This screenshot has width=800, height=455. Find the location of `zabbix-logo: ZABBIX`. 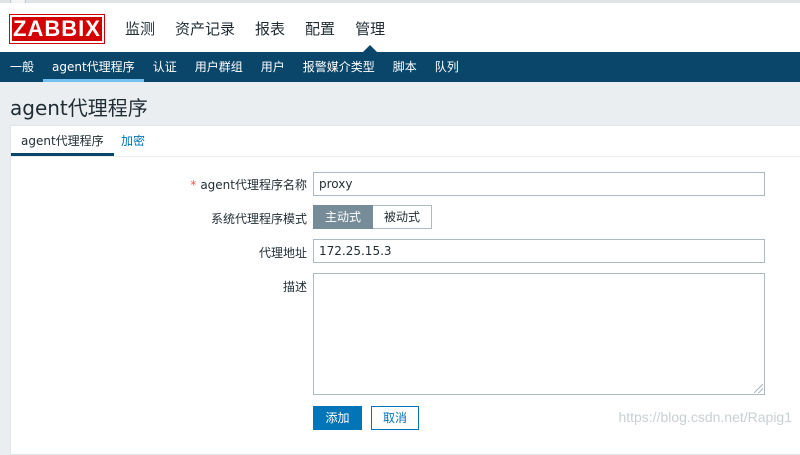

zabbix-logo: ZABBIX is located at coordinates (57, 29).